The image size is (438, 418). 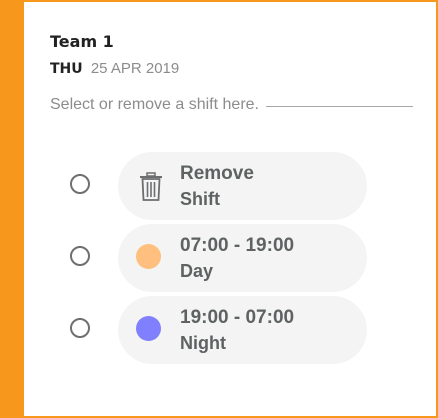 I want to click on instructions-divider, so click(x=339, y=106).